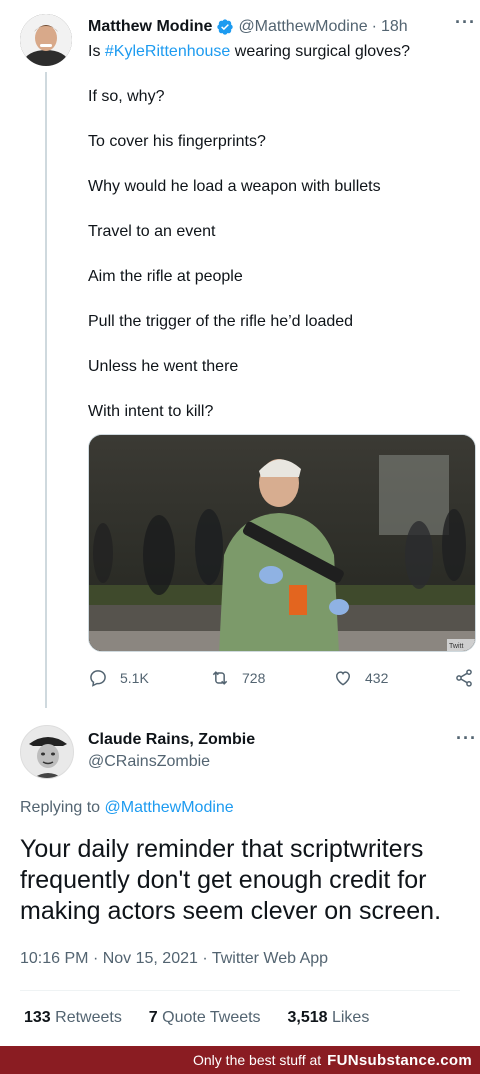 This screenshot has width=480, height=1074. Describe the element at coordinates (211, 1017) in the screenshot. I see `quotes-label: Quote Tweets` at that location.